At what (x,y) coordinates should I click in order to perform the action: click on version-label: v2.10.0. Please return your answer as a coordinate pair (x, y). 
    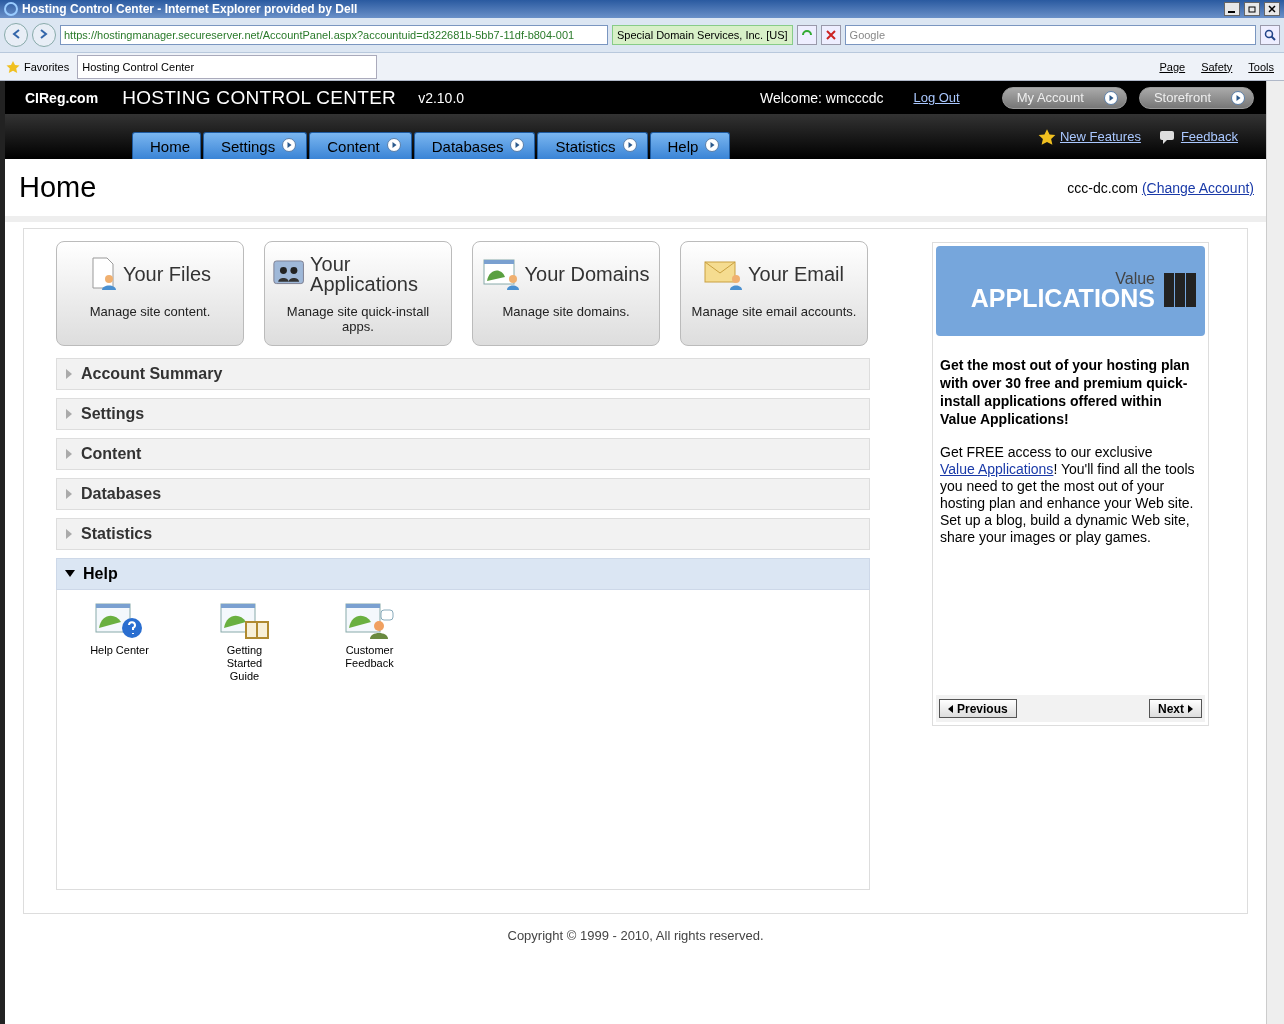
    Looking at the image, I should click on (441, 97).